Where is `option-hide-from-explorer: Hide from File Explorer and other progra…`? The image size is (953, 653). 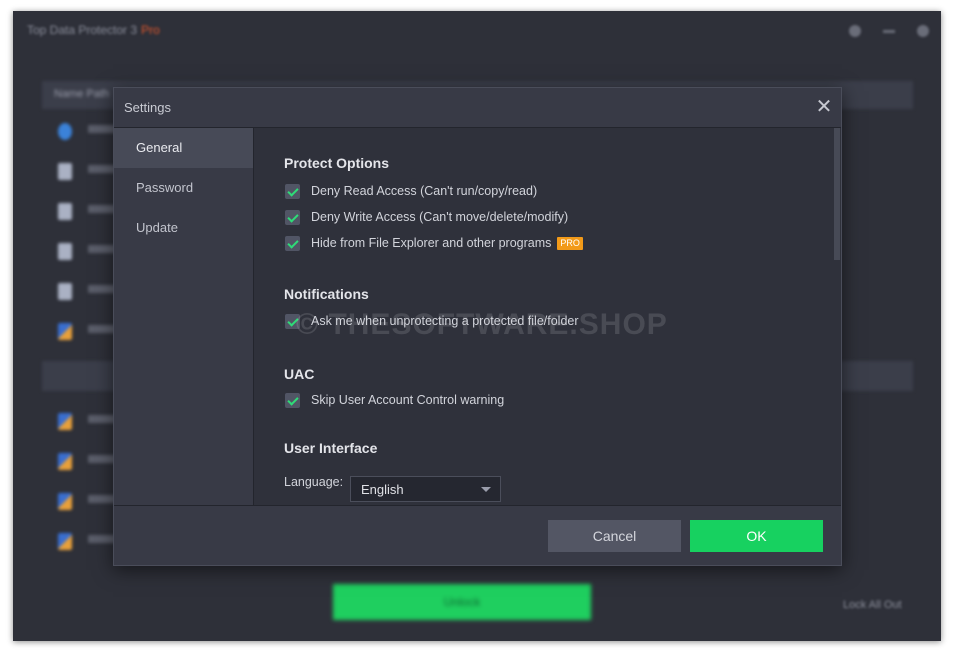 option-hide-from-explorer: Hide from File Explorer and other progra… is located at coordinates (434, 243).